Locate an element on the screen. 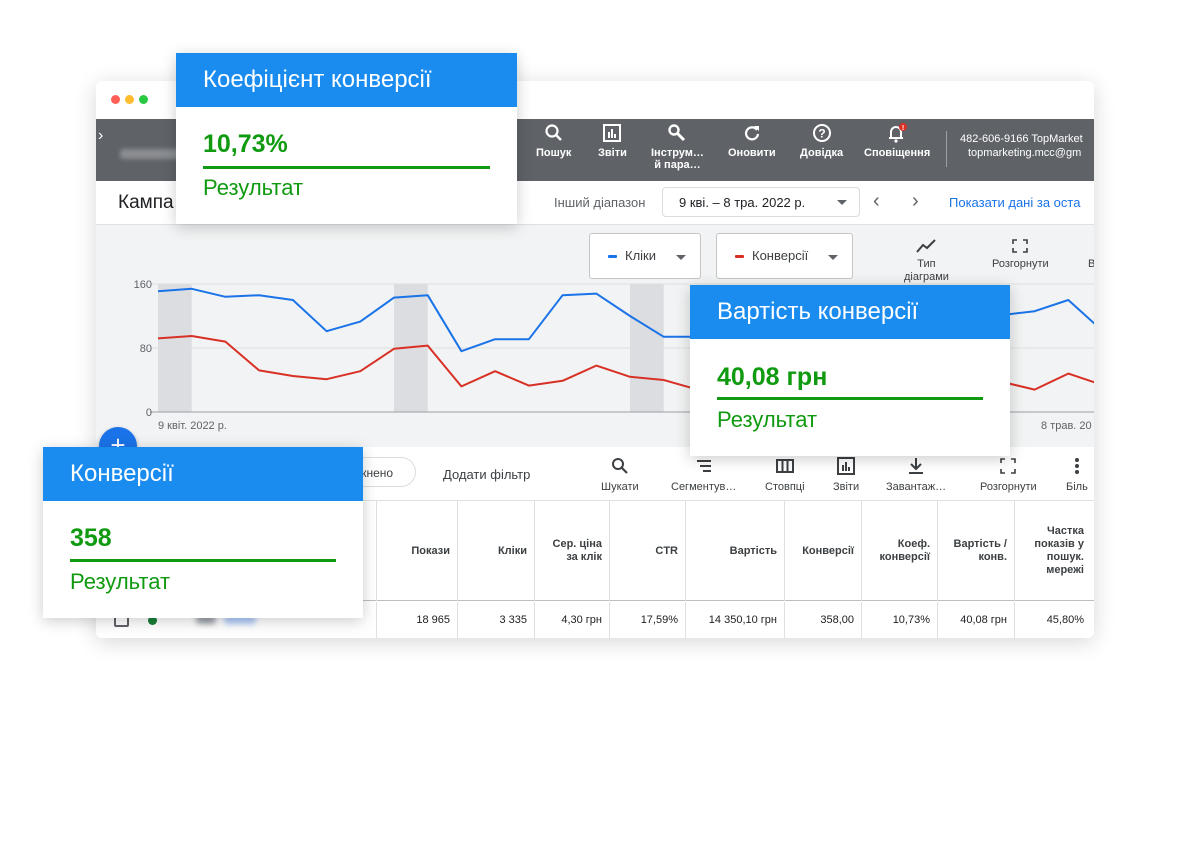 This screenshot has height=856, width=1200. tool-notifications: ! Сповіщення is located at coordinates (897, 141).